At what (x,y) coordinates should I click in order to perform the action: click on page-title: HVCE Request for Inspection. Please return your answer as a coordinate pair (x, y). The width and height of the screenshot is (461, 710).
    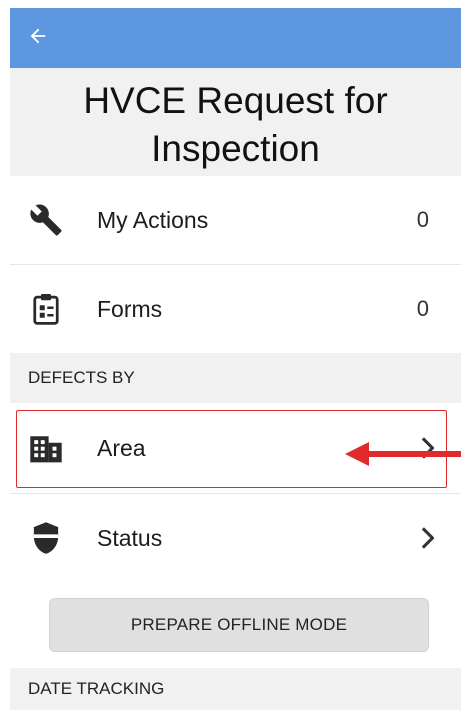
    Looking at the image, I should click on (235, 124).